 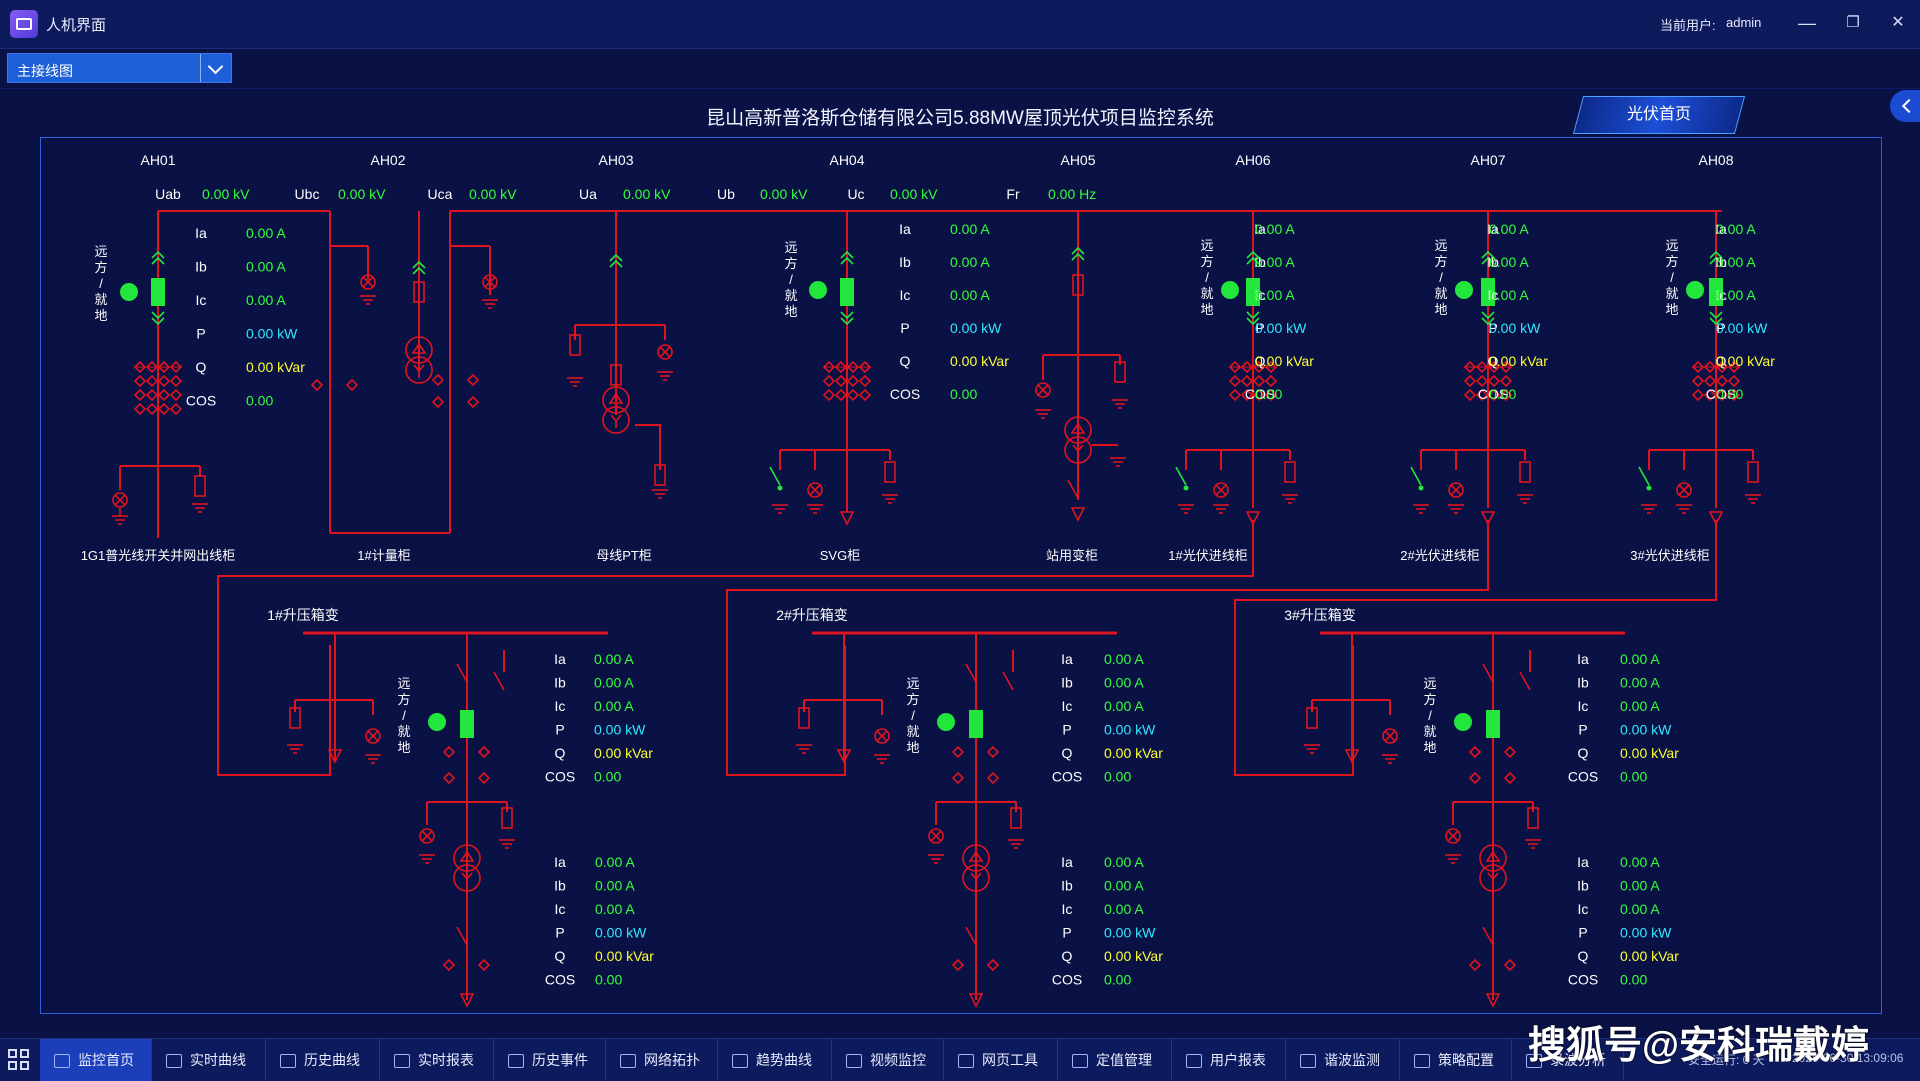 I want to click on grid-menu-icon, so click(x=19, y=1060).